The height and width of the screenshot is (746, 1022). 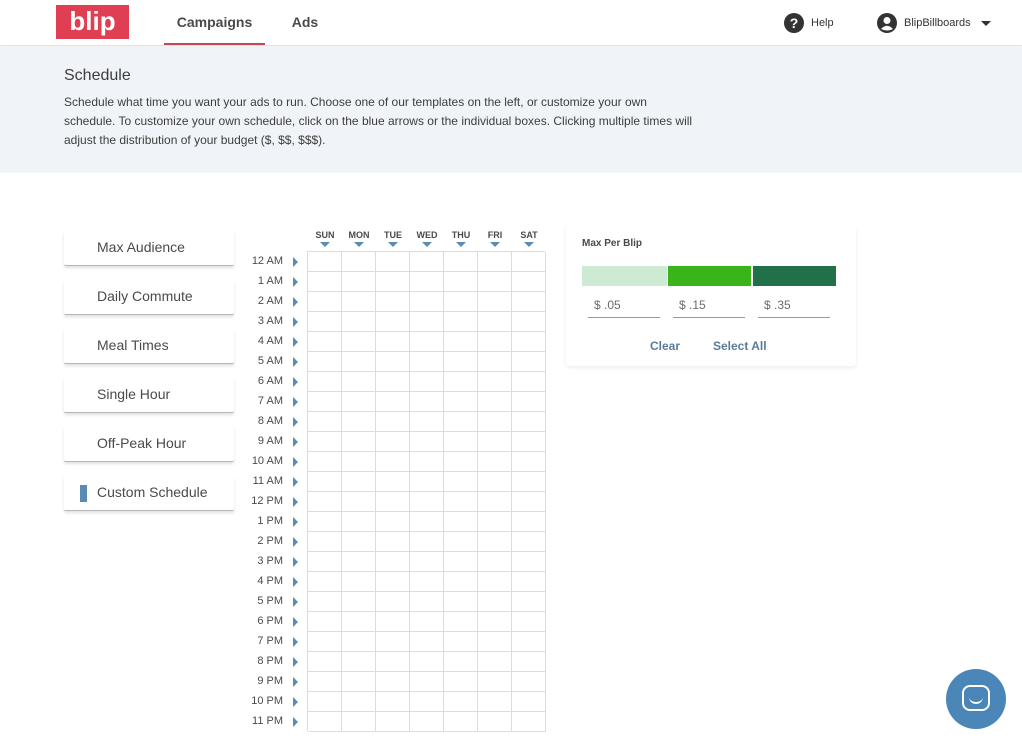 What do you see at coordinates (624, 305) in the screenshot?
I see `price-low-field: $ .05` at bounding box center [624, 305].